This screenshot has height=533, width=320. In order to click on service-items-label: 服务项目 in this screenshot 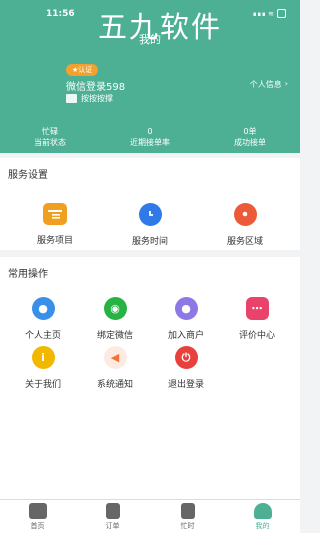, I will do `click(54, 241)`.